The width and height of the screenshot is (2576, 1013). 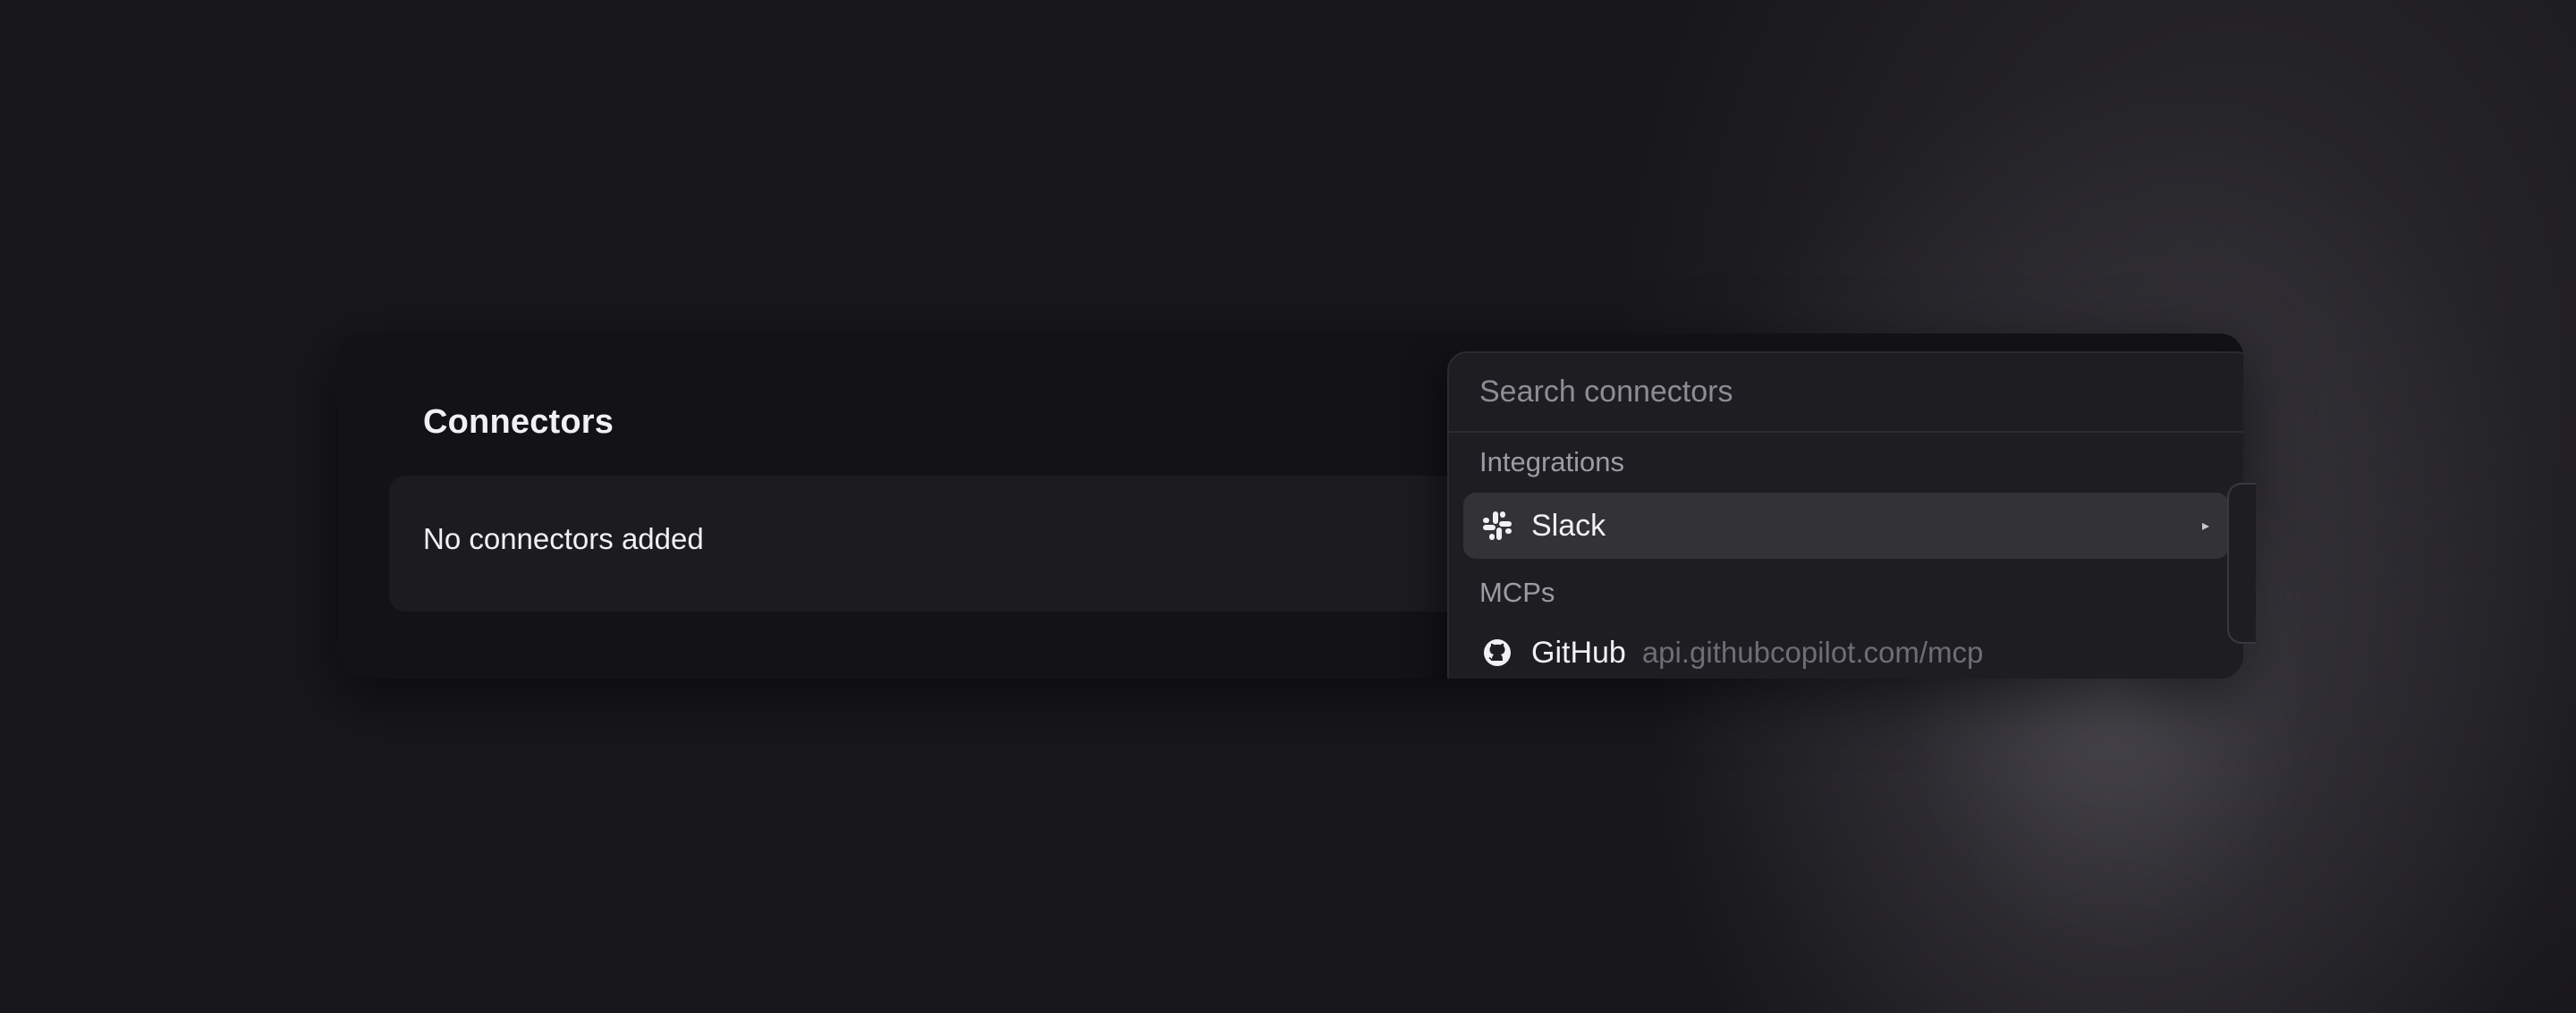 What do you see at coordinates (1551, 461) in the screenshot?
I see `section-label-integrations: Integrations` at bounding box center [1551, 461].